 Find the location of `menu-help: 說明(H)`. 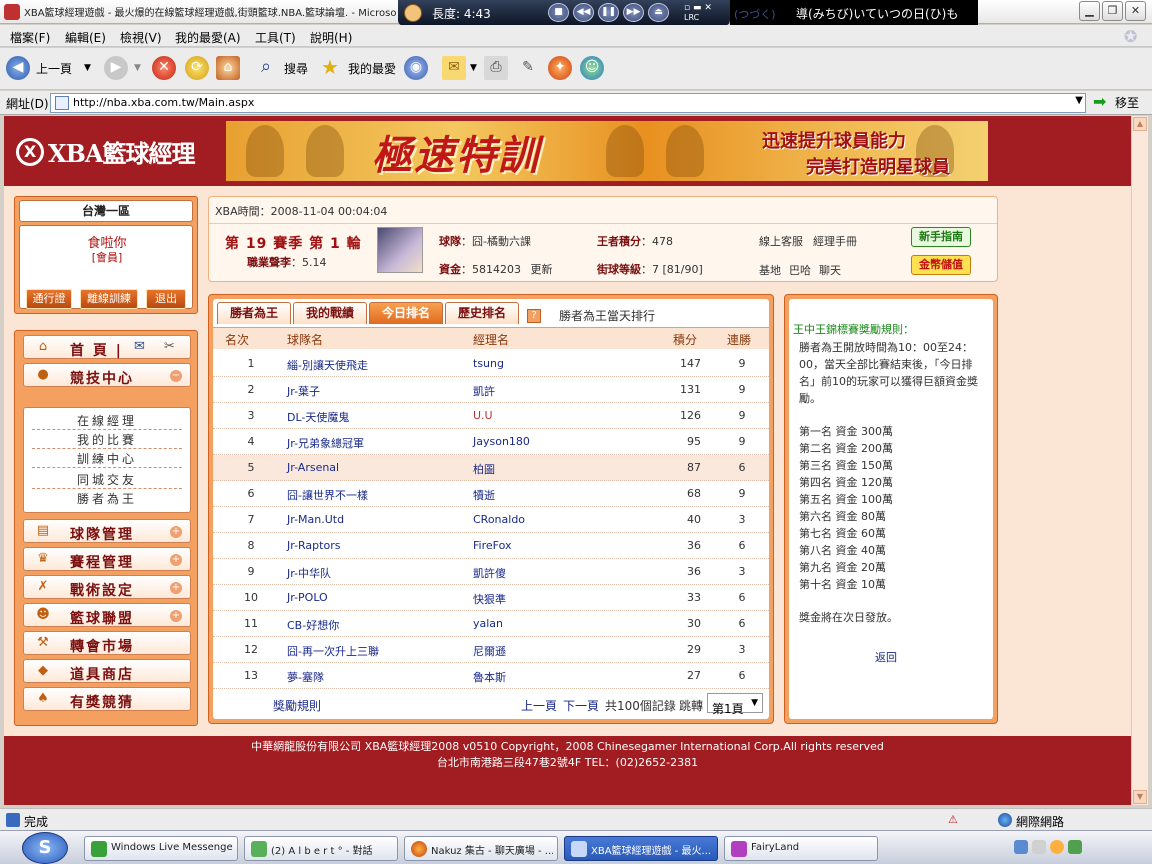

menu-help: 說明(H) is located at coordinates (331, 37).